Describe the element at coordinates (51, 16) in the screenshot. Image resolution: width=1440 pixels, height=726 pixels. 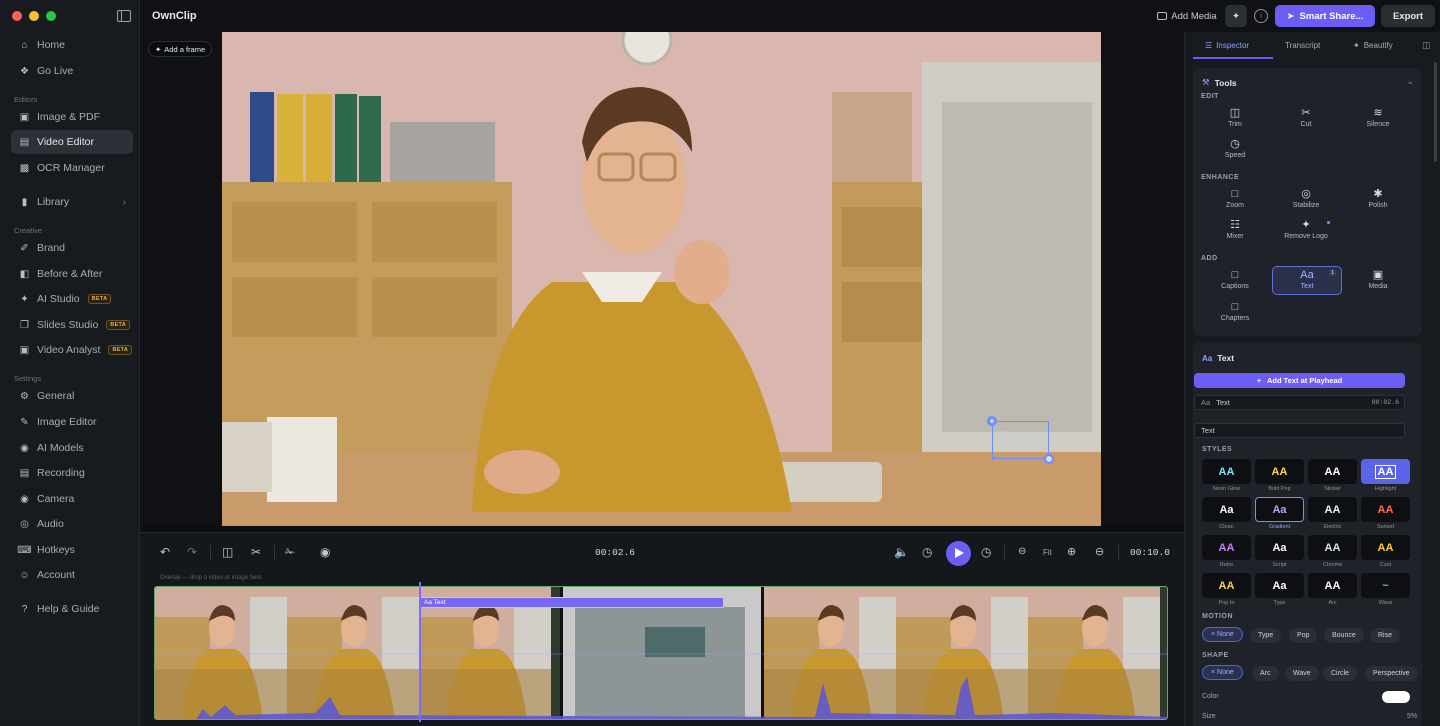
I see `zoom-window-button` at that location.